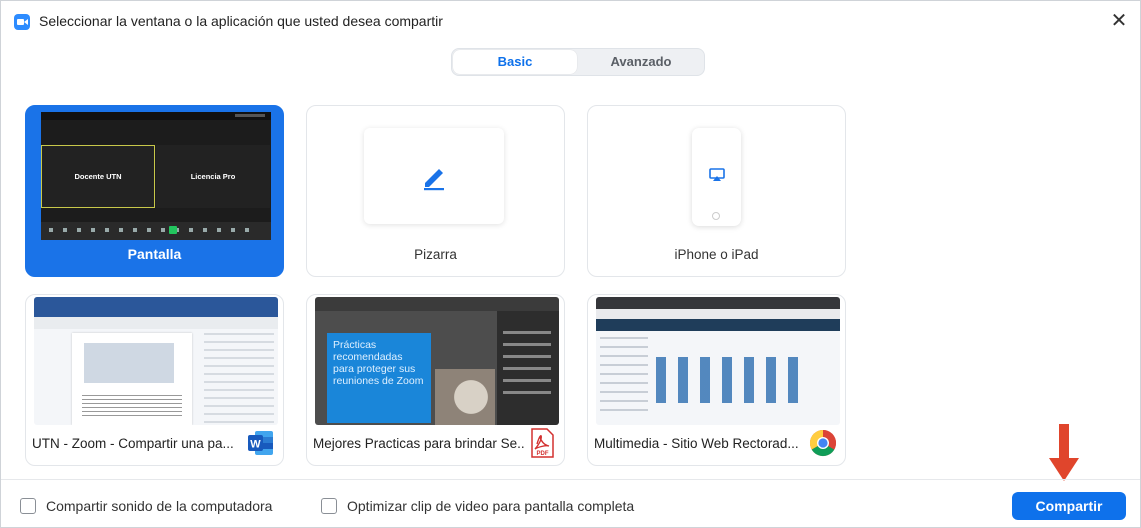 The width and height of the screenshot is (1141, 528). I want to click on share-screen-icon, so click(173, 230).